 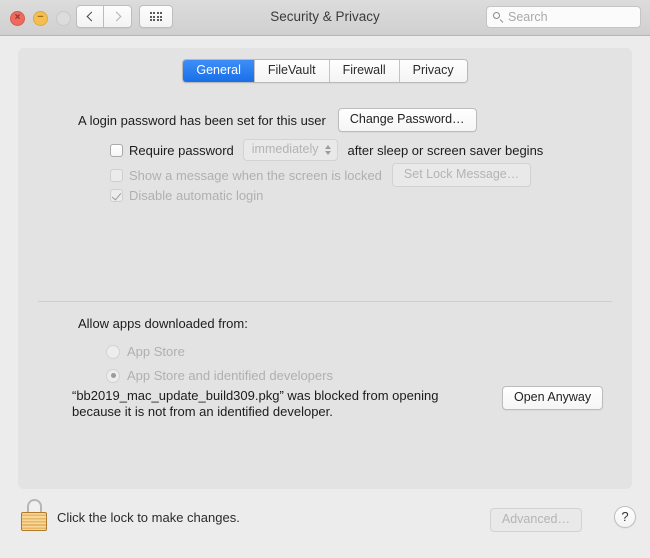 I want to click on tab-firewall: Firewall, so click(x=363, y=71).